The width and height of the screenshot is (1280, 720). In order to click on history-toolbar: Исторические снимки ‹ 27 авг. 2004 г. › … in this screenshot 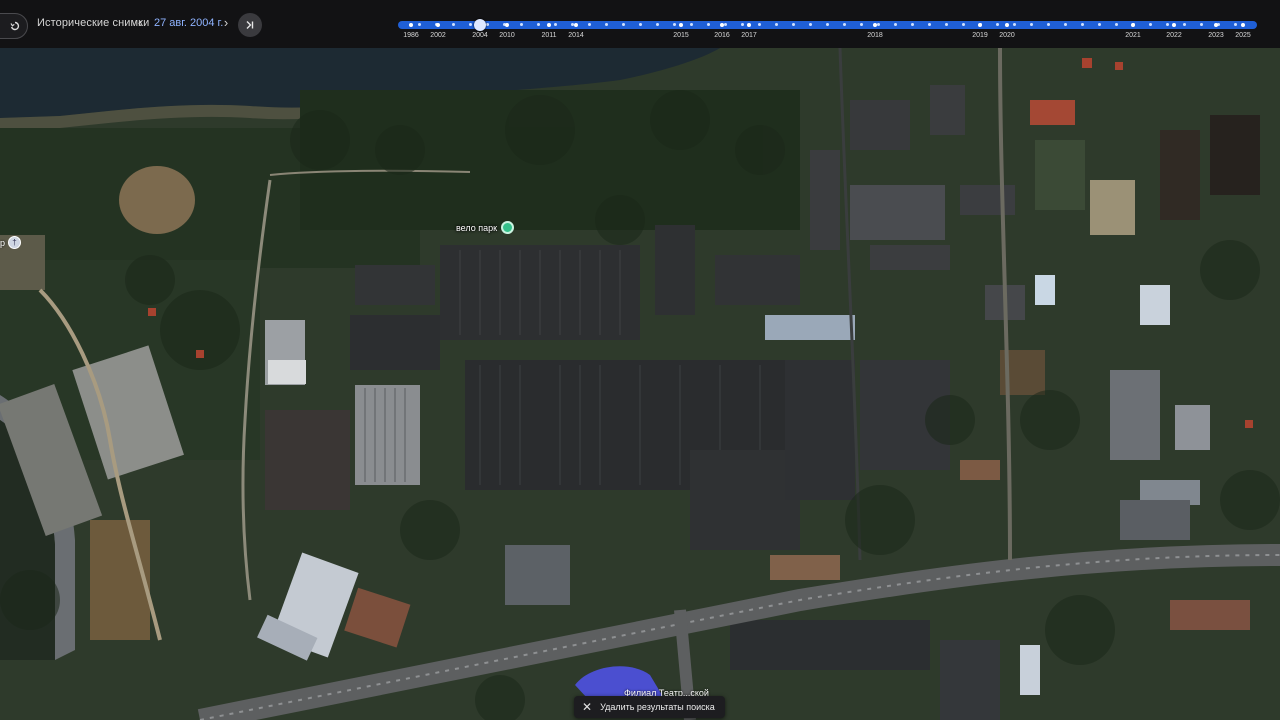, I will do `click(640, 24)`.